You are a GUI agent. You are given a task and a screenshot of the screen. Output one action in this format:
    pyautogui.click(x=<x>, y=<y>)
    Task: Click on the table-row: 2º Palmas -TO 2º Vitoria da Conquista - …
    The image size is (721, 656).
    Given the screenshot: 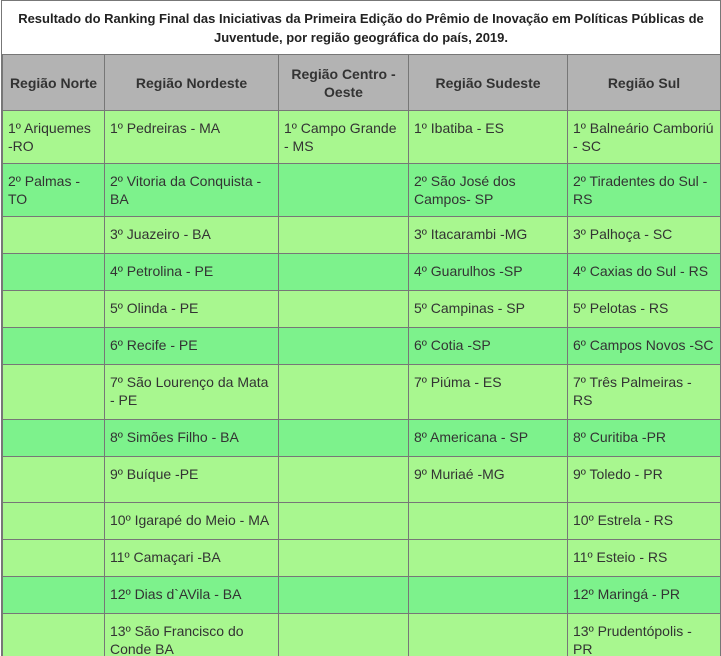 What is the action you would take?
    pyautogui.click(x=361, y=190)
    